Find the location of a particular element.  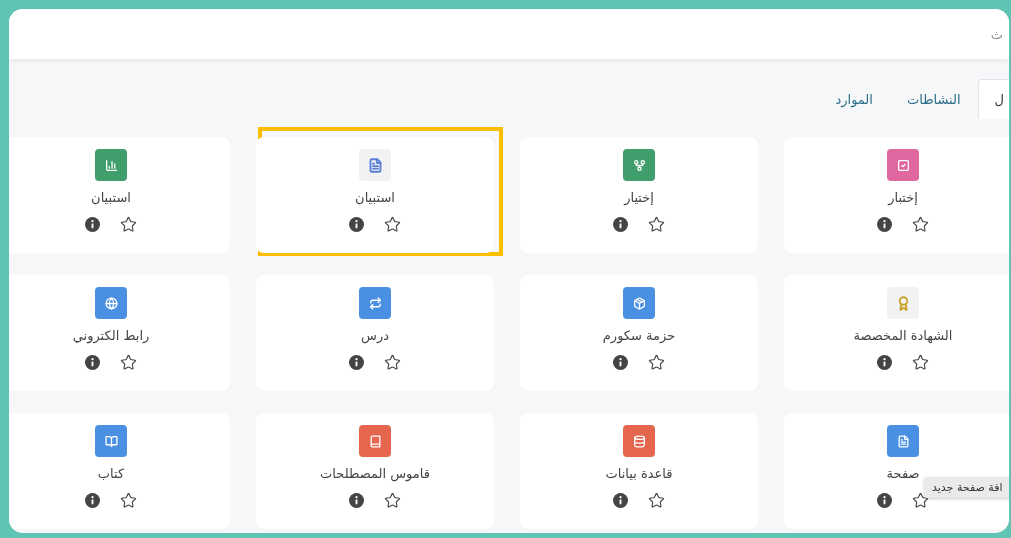

activity-title: كتاب is located at coordinates (111, 473).